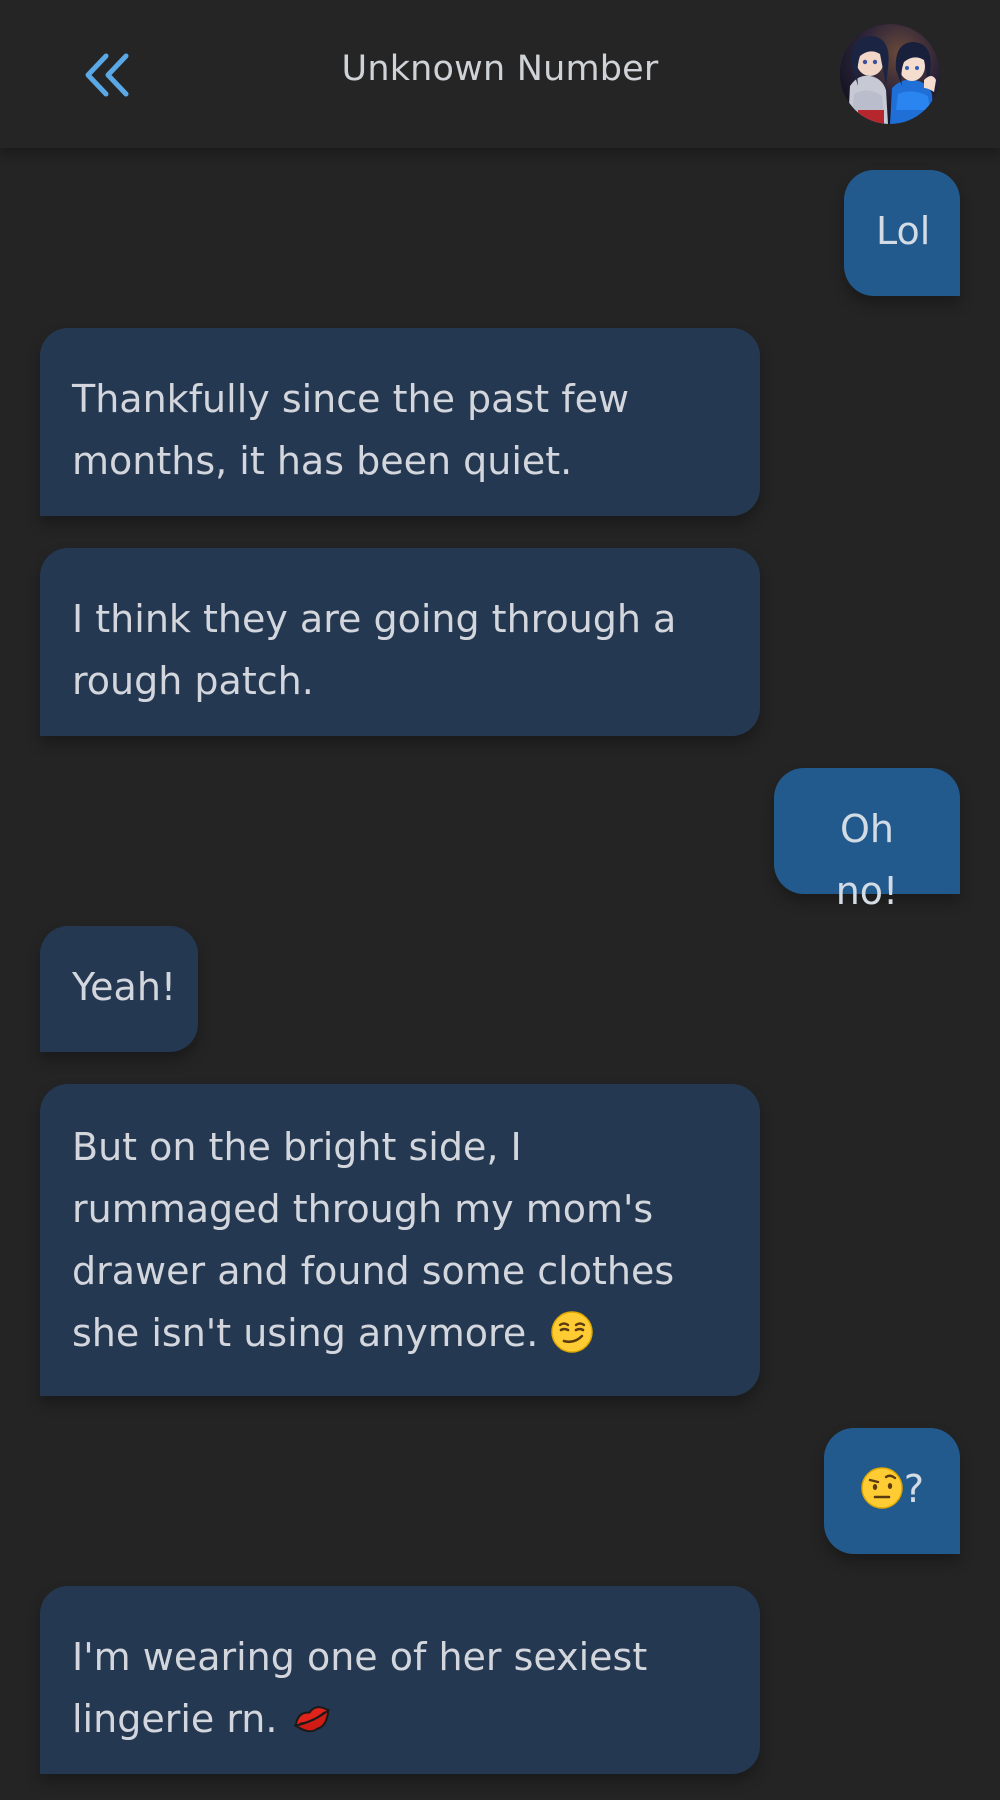  I want to click on message-text: Lol, so click(903, 231).